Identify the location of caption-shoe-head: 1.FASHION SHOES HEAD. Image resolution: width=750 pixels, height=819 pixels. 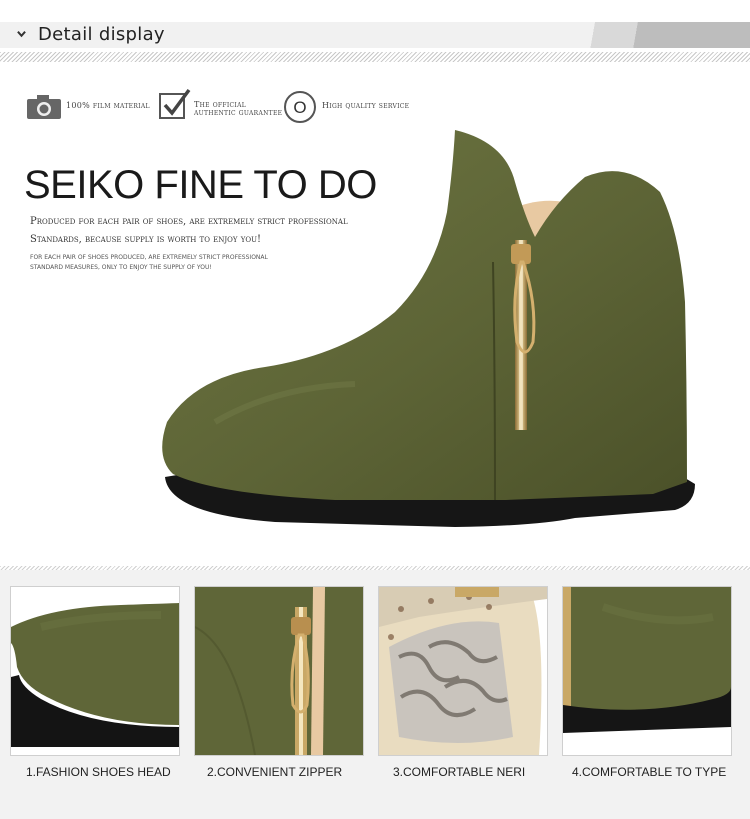
(98, 772).